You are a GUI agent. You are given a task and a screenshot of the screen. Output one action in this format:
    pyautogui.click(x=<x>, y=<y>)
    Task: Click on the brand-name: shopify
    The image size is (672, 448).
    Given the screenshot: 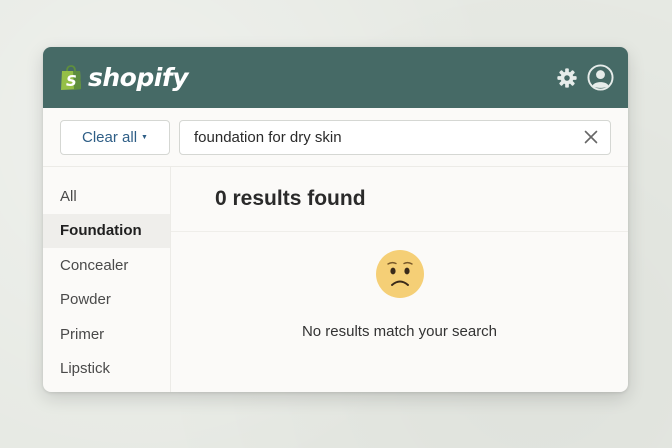 What is the action you would take?
    pyautogui.click(x=138, y=77)
    